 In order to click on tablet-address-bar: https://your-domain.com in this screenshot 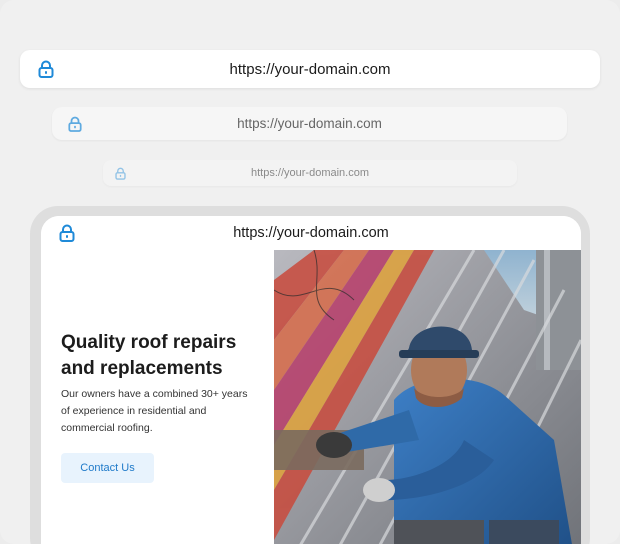, I will do `click(311, 233)`.